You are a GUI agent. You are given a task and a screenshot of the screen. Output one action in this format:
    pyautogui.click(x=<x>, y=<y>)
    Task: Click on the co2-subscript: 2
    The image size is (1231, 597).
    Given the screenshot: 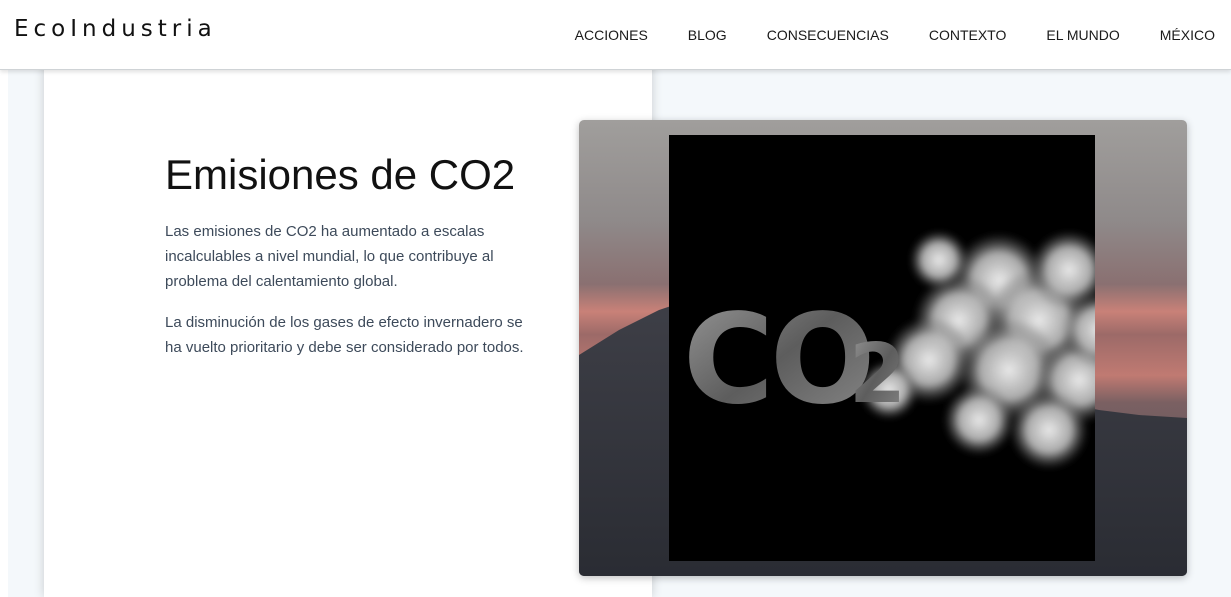 What is the action you would take?
    pyautogui.click(x=877, y=374)
    